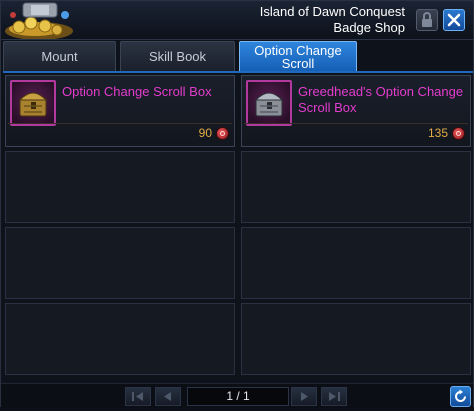  I want to click on page-indicator: 1 / 1, so click(238, 396).